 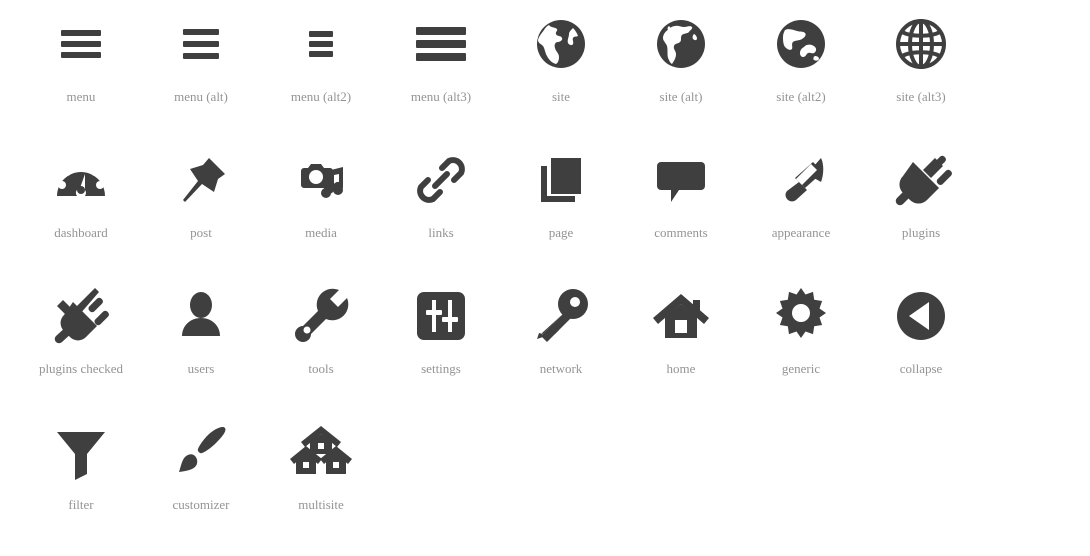 What do you see at coordinates (201, 316) in the screenshot?
I see `user-icon` at bounding box center [201, 316].